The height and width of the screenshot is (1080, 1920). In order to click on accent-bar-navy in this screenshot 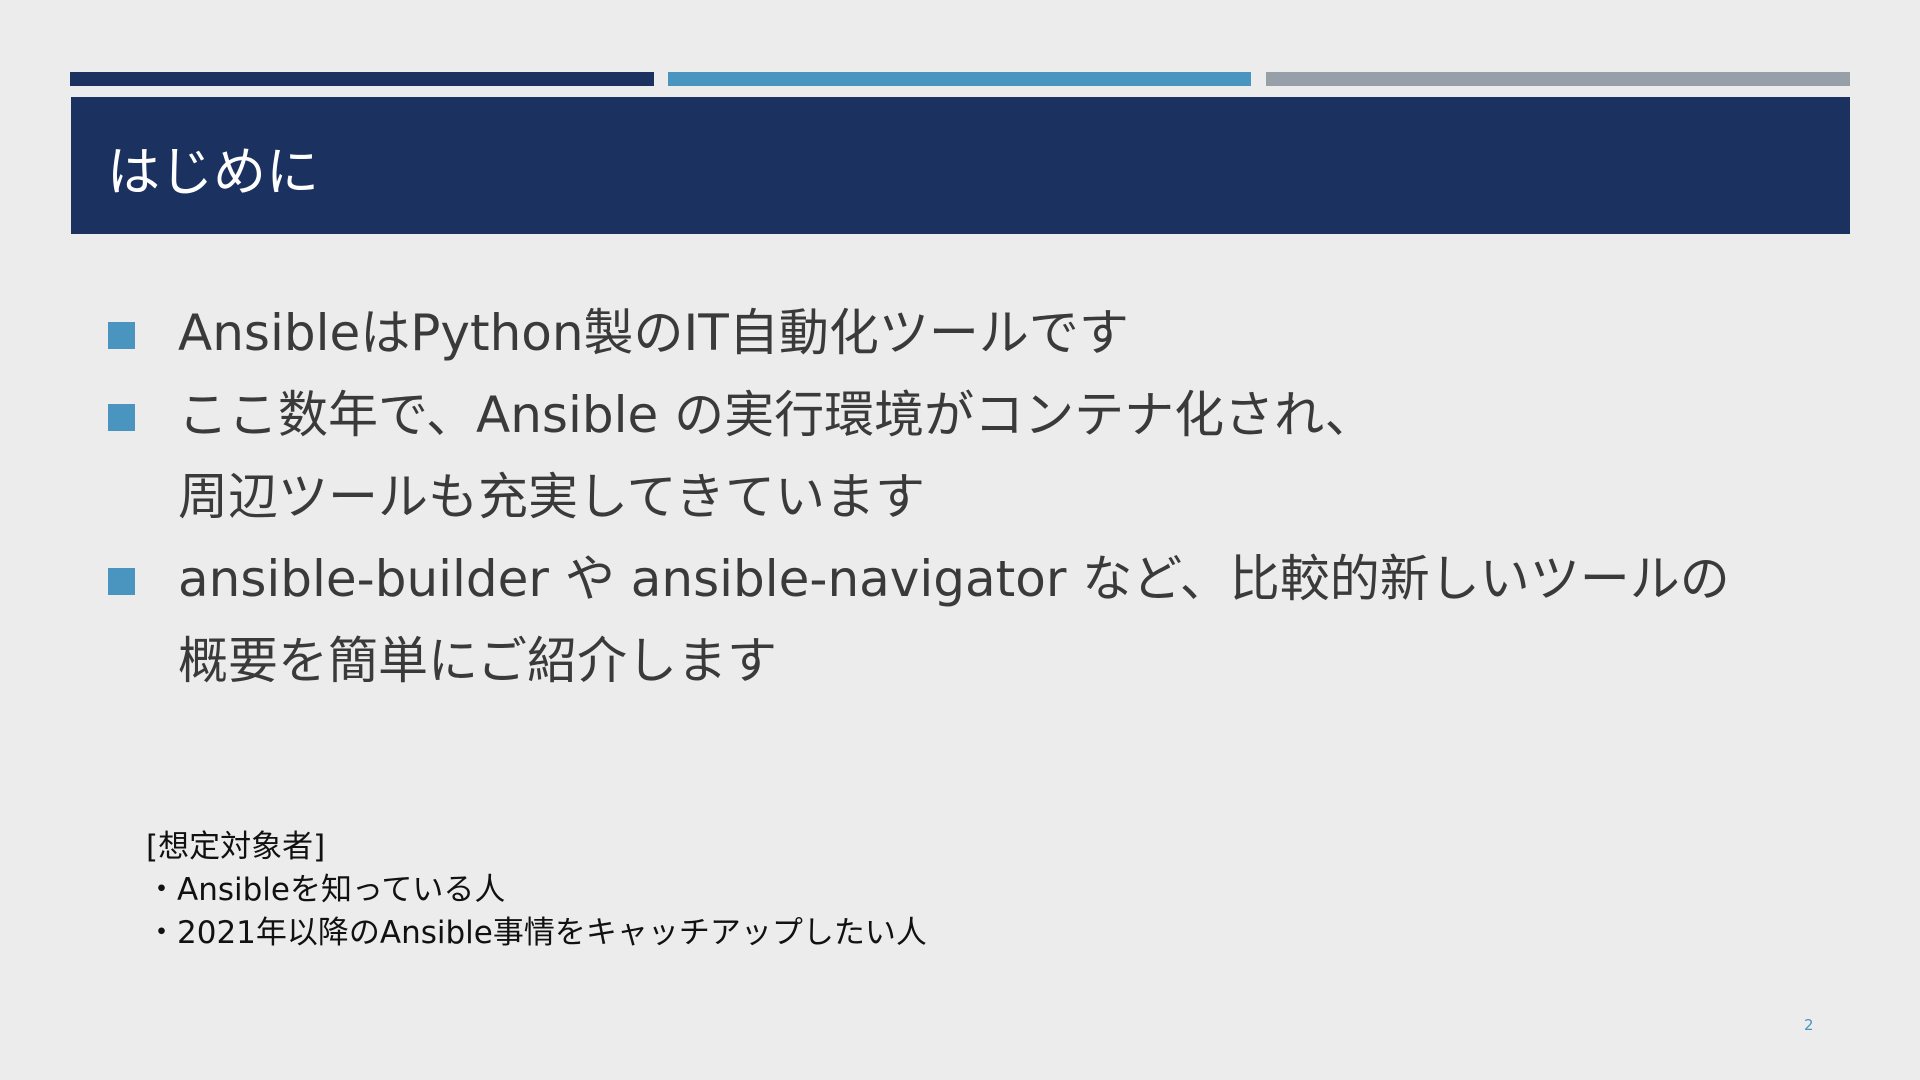, I will do `click(362, 79)`.